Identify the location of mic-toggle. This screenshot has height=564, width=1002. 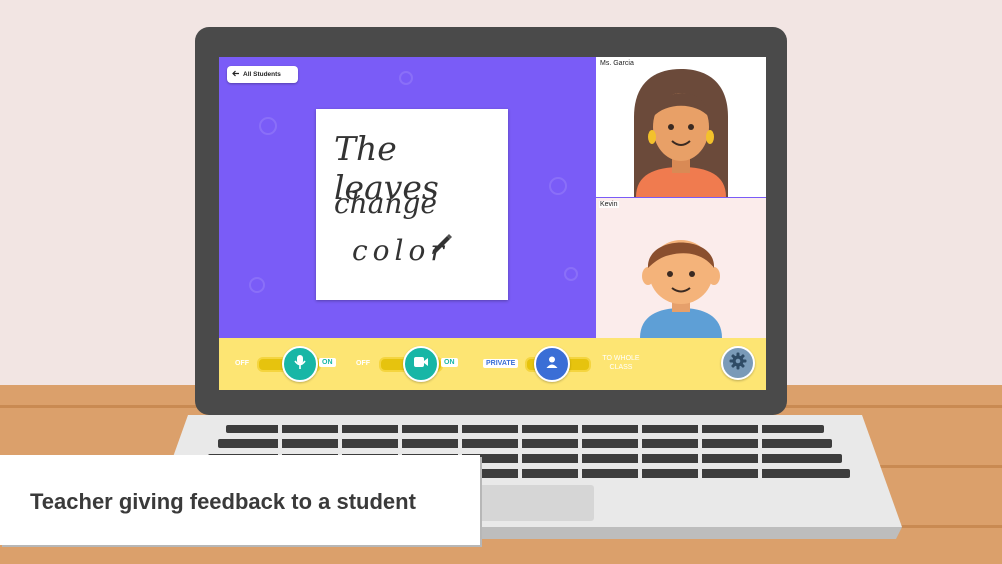
(300, 364).